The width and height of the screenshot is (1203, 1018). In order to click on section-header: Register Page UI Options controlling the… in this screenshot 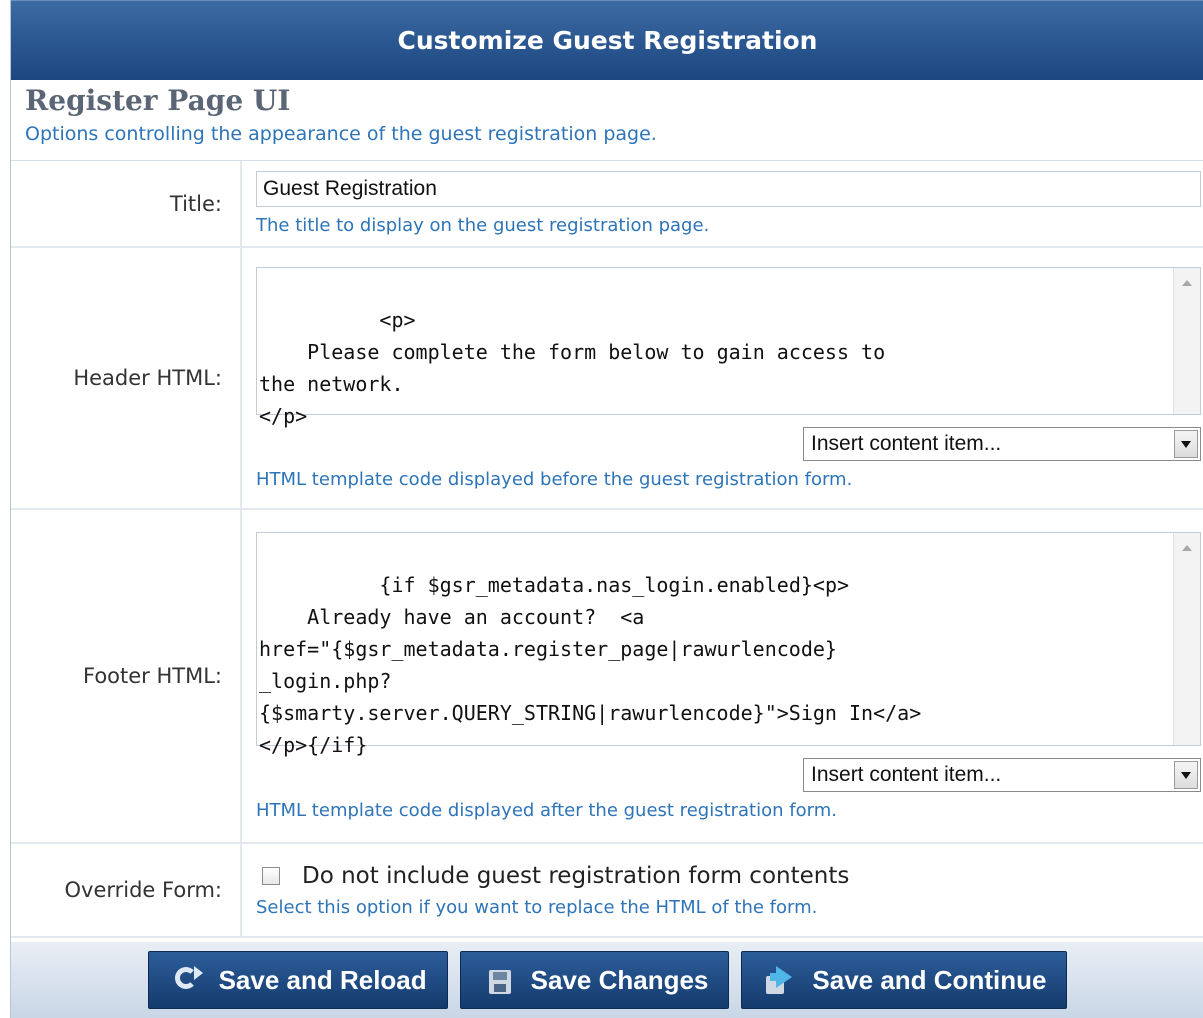, I will do `click(607, 120)`.